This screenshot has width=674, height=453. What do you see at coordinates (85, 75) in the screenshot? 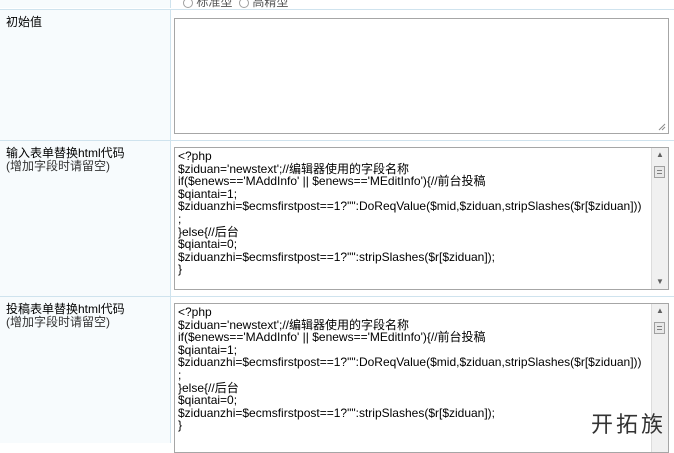
I see `label-cell-initial-value: 初始值` at bounding box center [85, 75].